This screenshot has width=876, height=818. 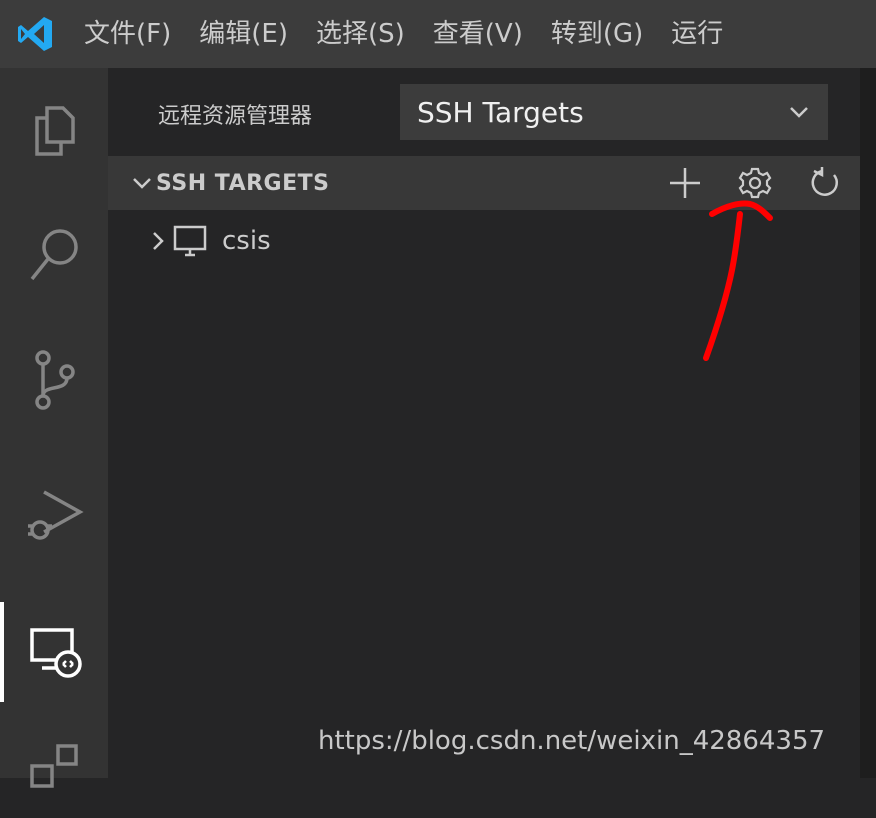 What do you see at coordinates (697, 34) in the screenshot?
I see `menu-run: 运行` at bounding box center [697, 34].